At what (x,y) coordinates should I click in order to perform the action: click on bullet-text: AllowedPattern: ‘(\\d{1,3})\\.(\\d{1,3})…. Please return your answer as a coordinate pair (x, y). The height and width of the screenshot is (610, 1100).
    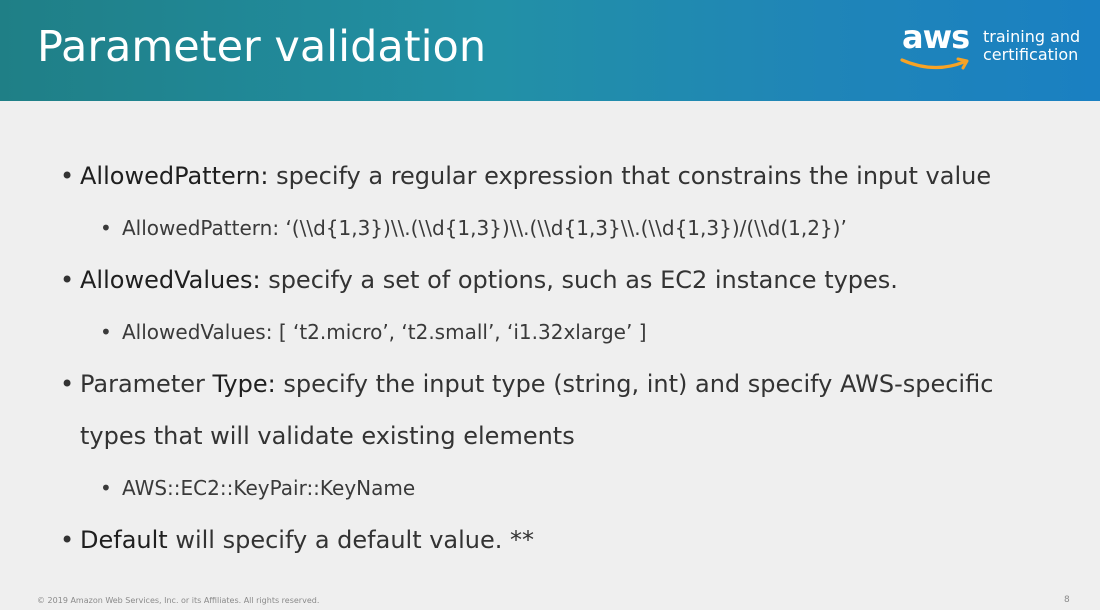
    Looking at the image, I should click on (484, 228).